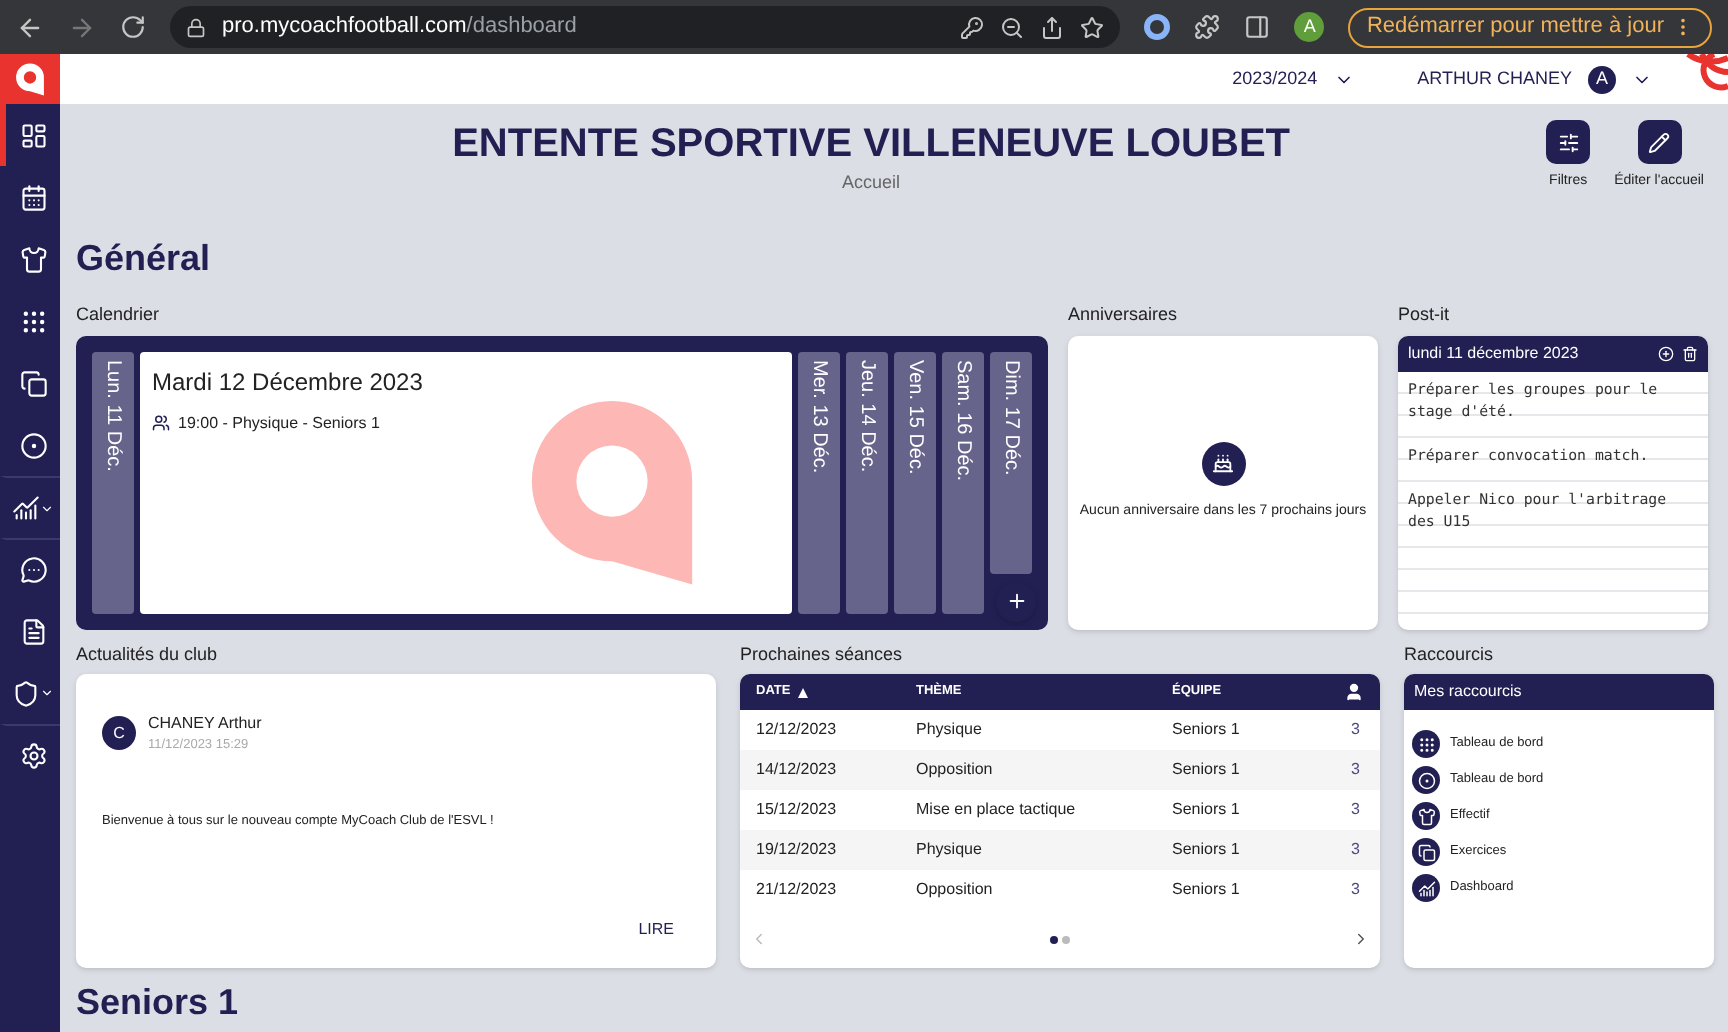  Describe the element at coordinates (963, 482) in the screenshot. I see `calendar-day-tab: Sam. 16 Déc.` at that location.